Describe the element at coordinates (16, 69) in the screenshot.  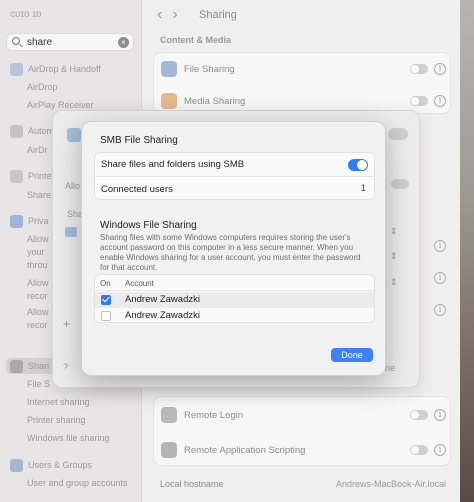
I see `airdrop-icon` at that location.